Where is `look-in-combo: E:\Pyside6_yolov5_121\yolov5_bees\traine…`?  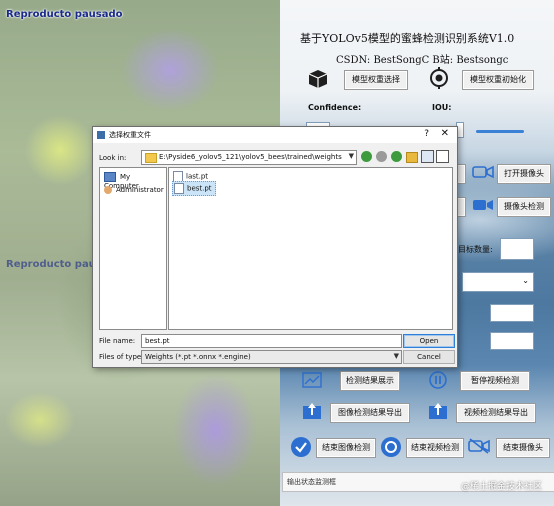
look-in-combo: E:\Pyside6_yolov5_121\yolov5_bees\traine… is located at coordinates (249, 157).